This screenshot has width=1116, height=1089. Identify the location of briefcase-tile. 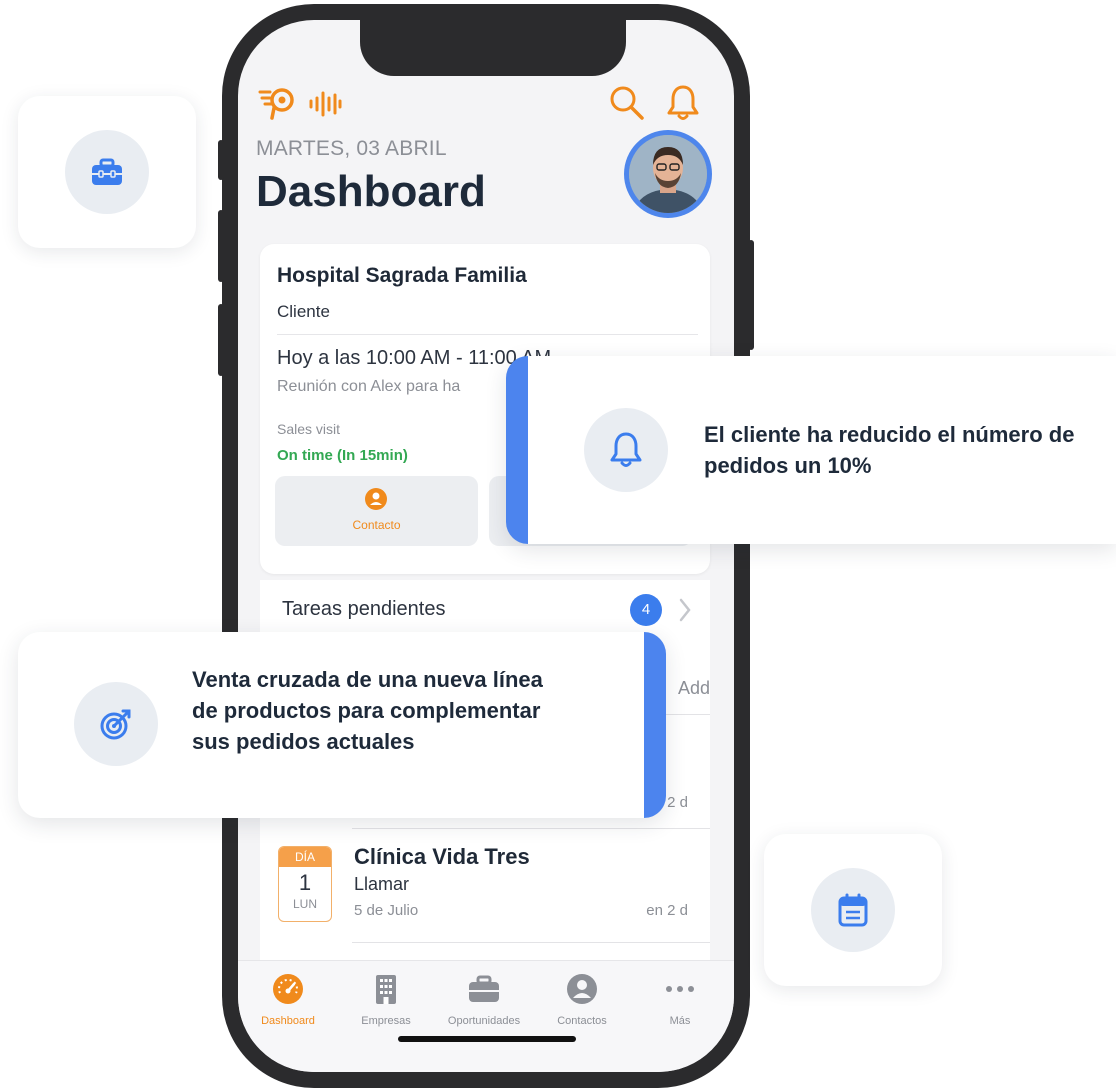
(107, 172).